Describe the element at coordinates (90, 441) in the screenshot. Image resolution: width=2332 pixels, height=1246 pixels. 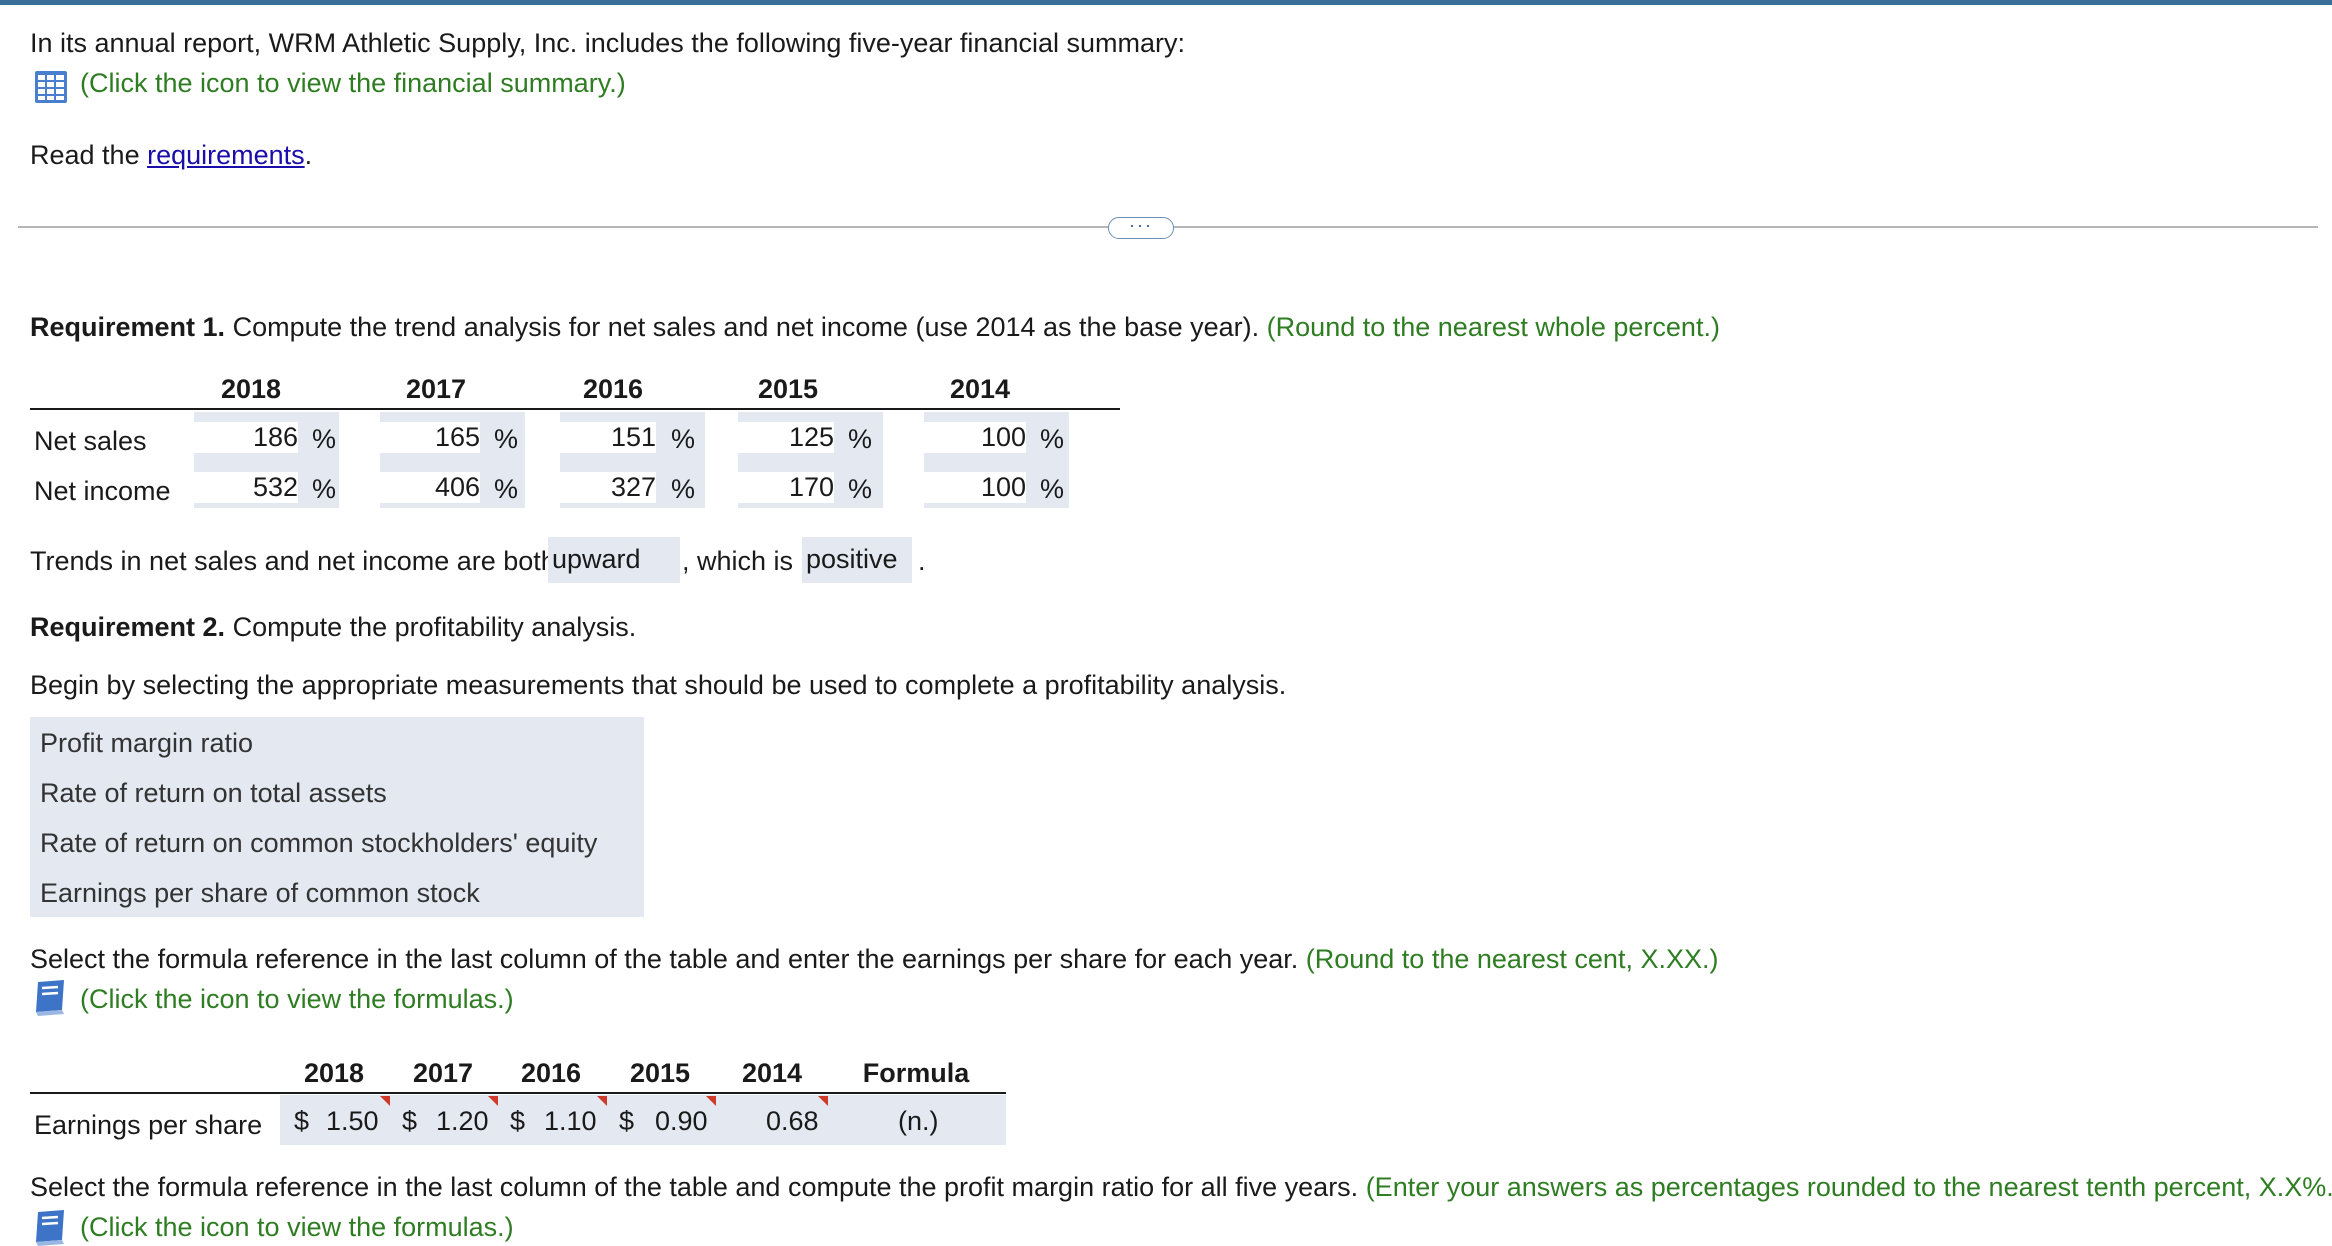
I see `trend-row-label-net-sales: Net sales` at that location.